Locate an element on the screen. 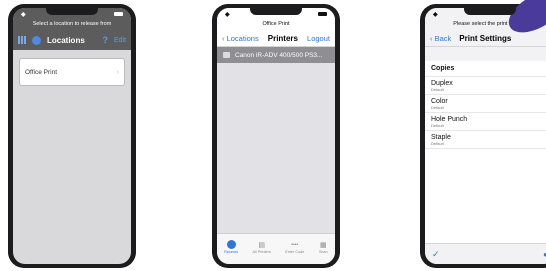  edit-button: Edit is located at coordinates (120, 40).